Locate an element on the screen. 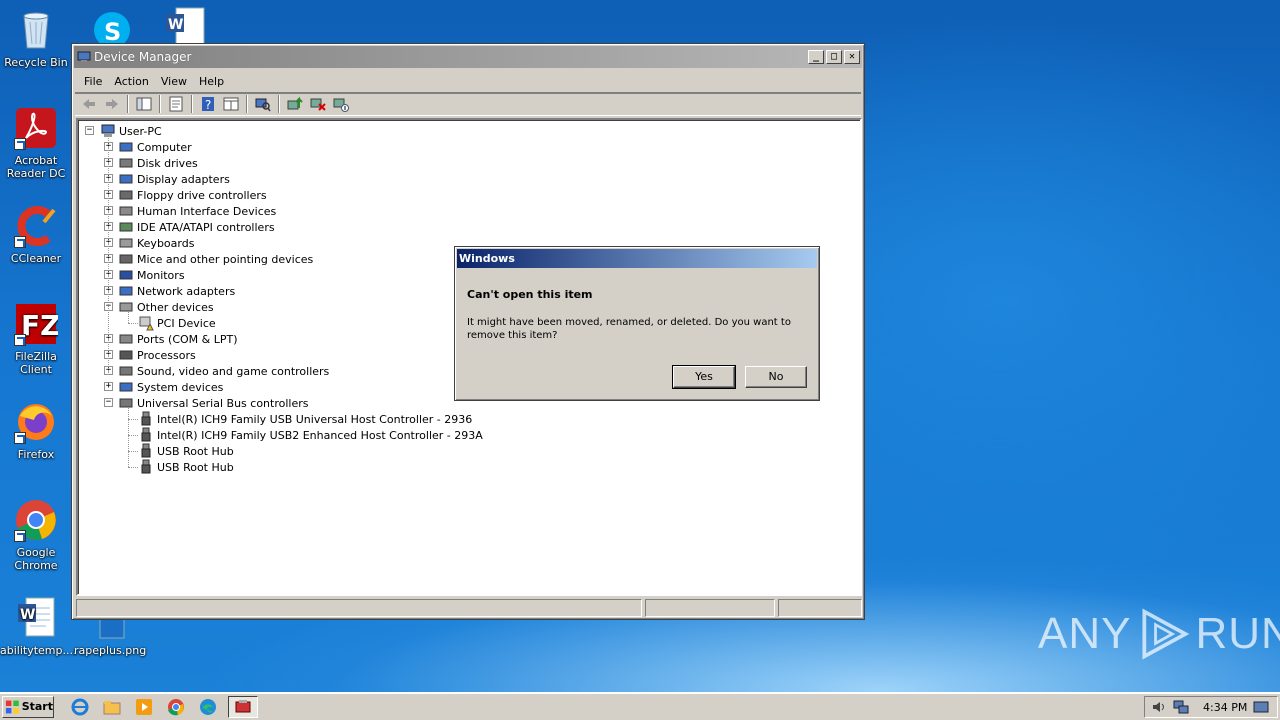  filezilla-icon: FZ is located at coordinates (37, 324).